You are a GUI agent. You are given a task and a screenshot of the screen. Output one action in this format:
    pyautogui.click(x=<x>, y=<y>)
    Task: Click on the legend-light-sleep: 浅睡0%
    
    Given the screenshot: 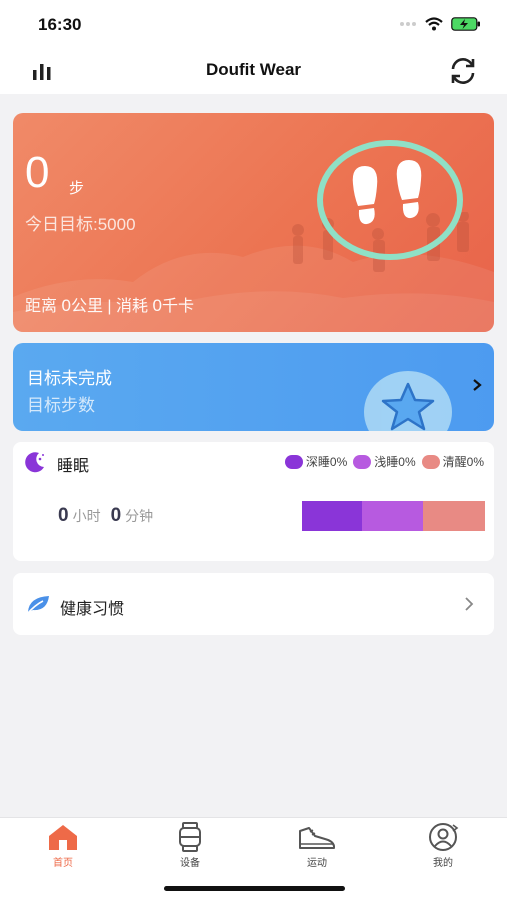 What is the action you would take?
    pyautogui.click(x=384, y=461)
    